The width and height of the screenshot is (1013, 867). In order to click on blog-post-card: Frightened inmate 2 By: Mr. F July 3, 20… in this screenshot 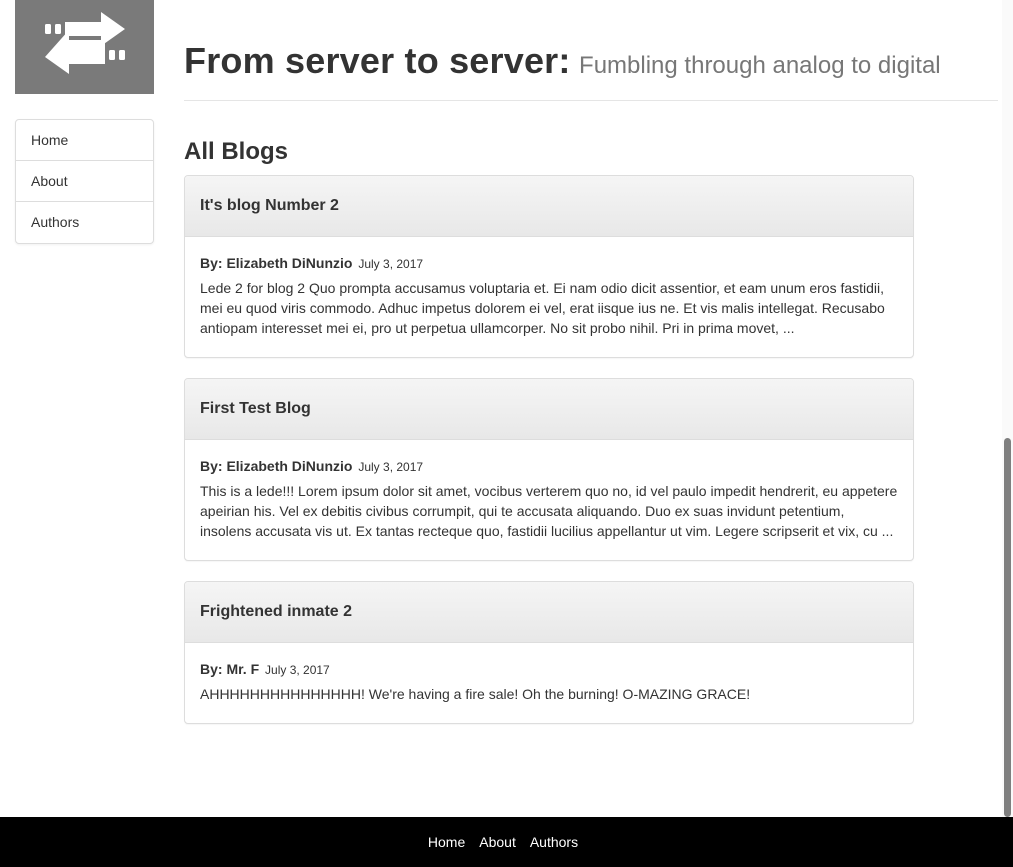, I will do `click(549, 652)`.